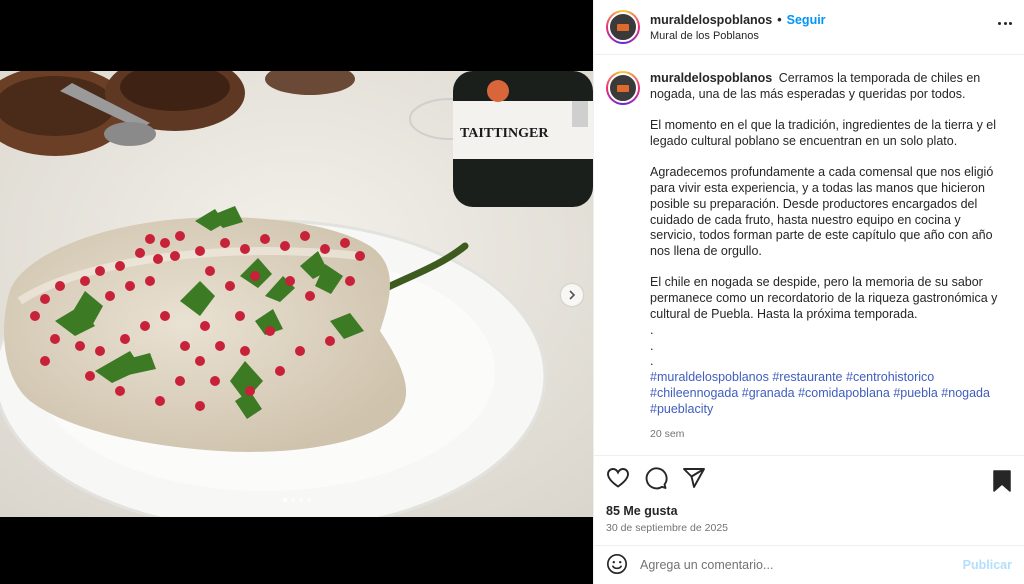 This screenshot has width=1024, height=584. What do you see at coordinates (806, 20) in the screenshot?
I see `follow-button: Seguir` at bounding box center [806, 20].